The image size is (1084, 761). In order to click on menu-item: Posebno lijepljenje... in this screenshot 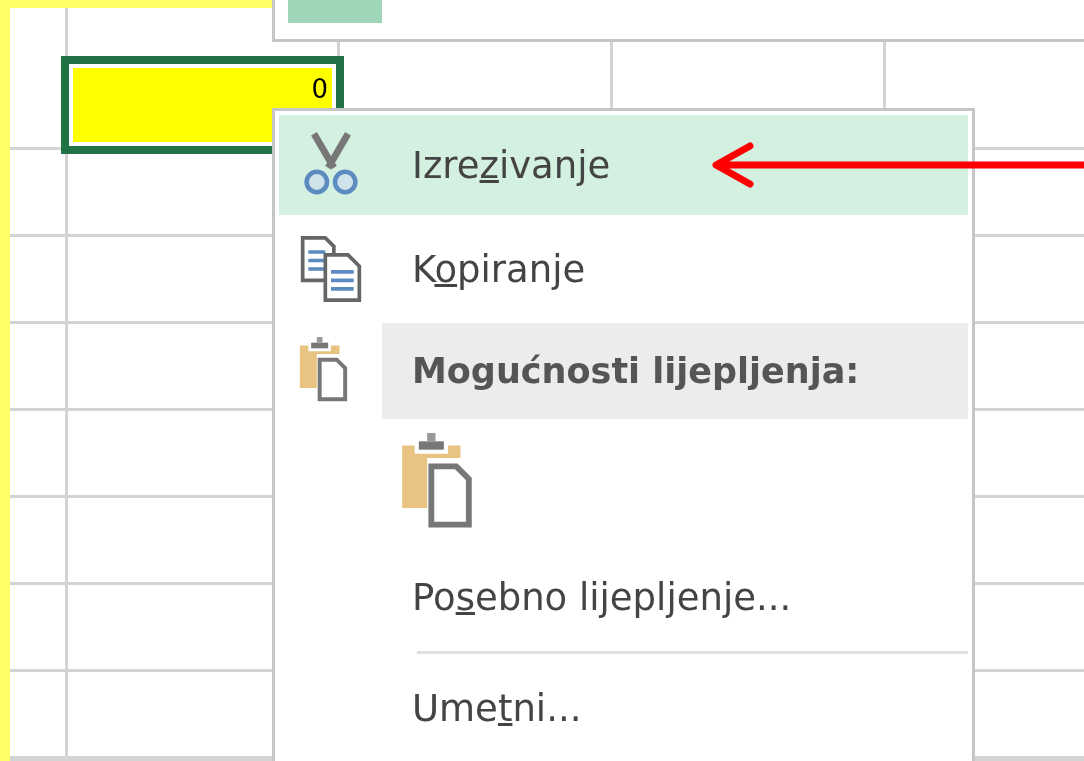, I will do `click(623, 597)`.